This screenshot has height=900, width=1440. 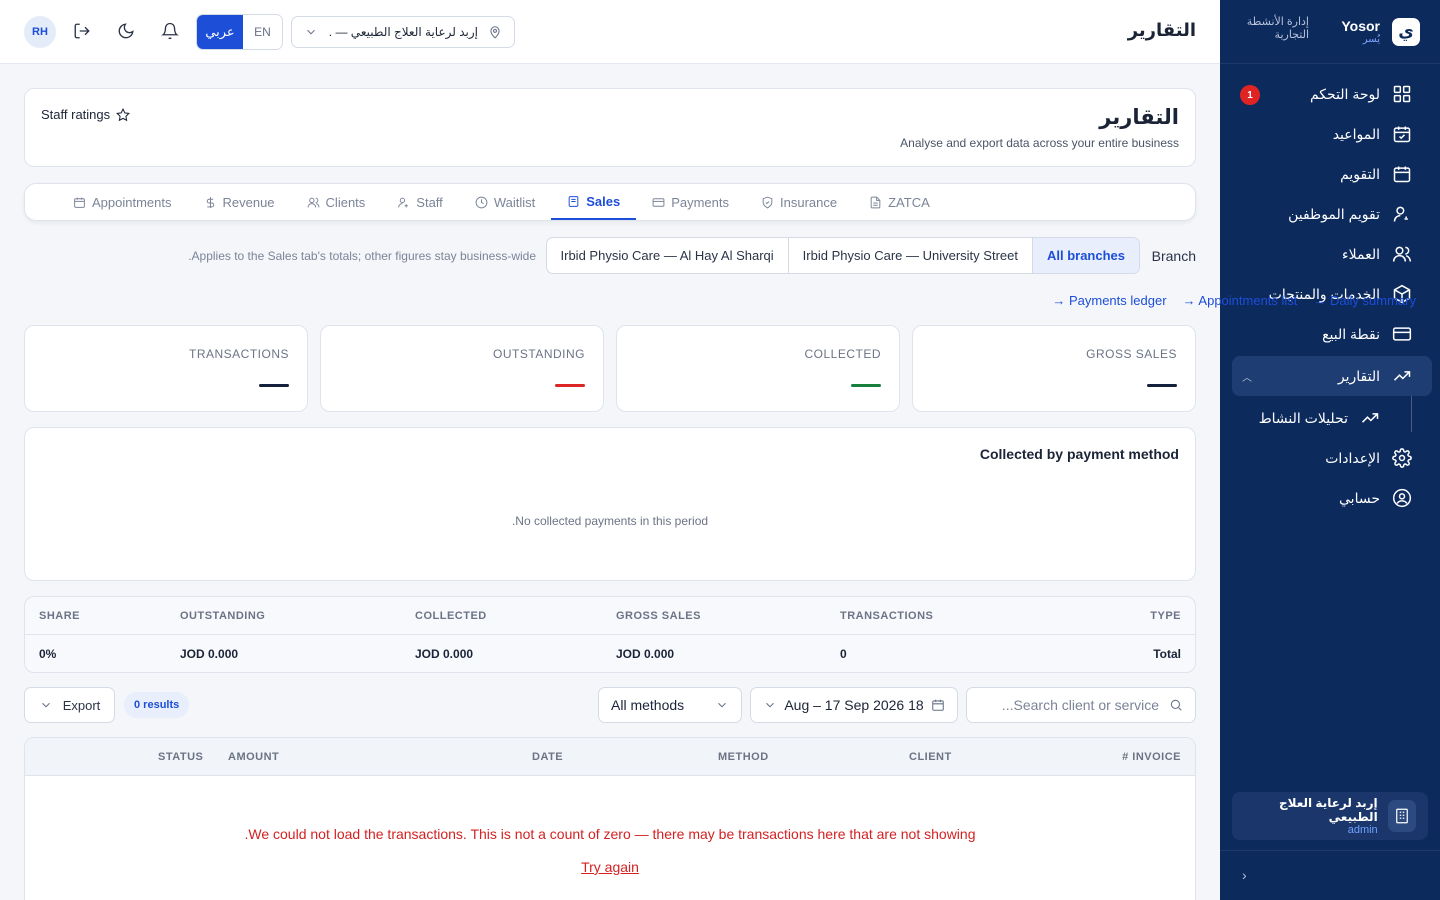 I want to click on tab-clients: Clients, so click(x=336, y=202).